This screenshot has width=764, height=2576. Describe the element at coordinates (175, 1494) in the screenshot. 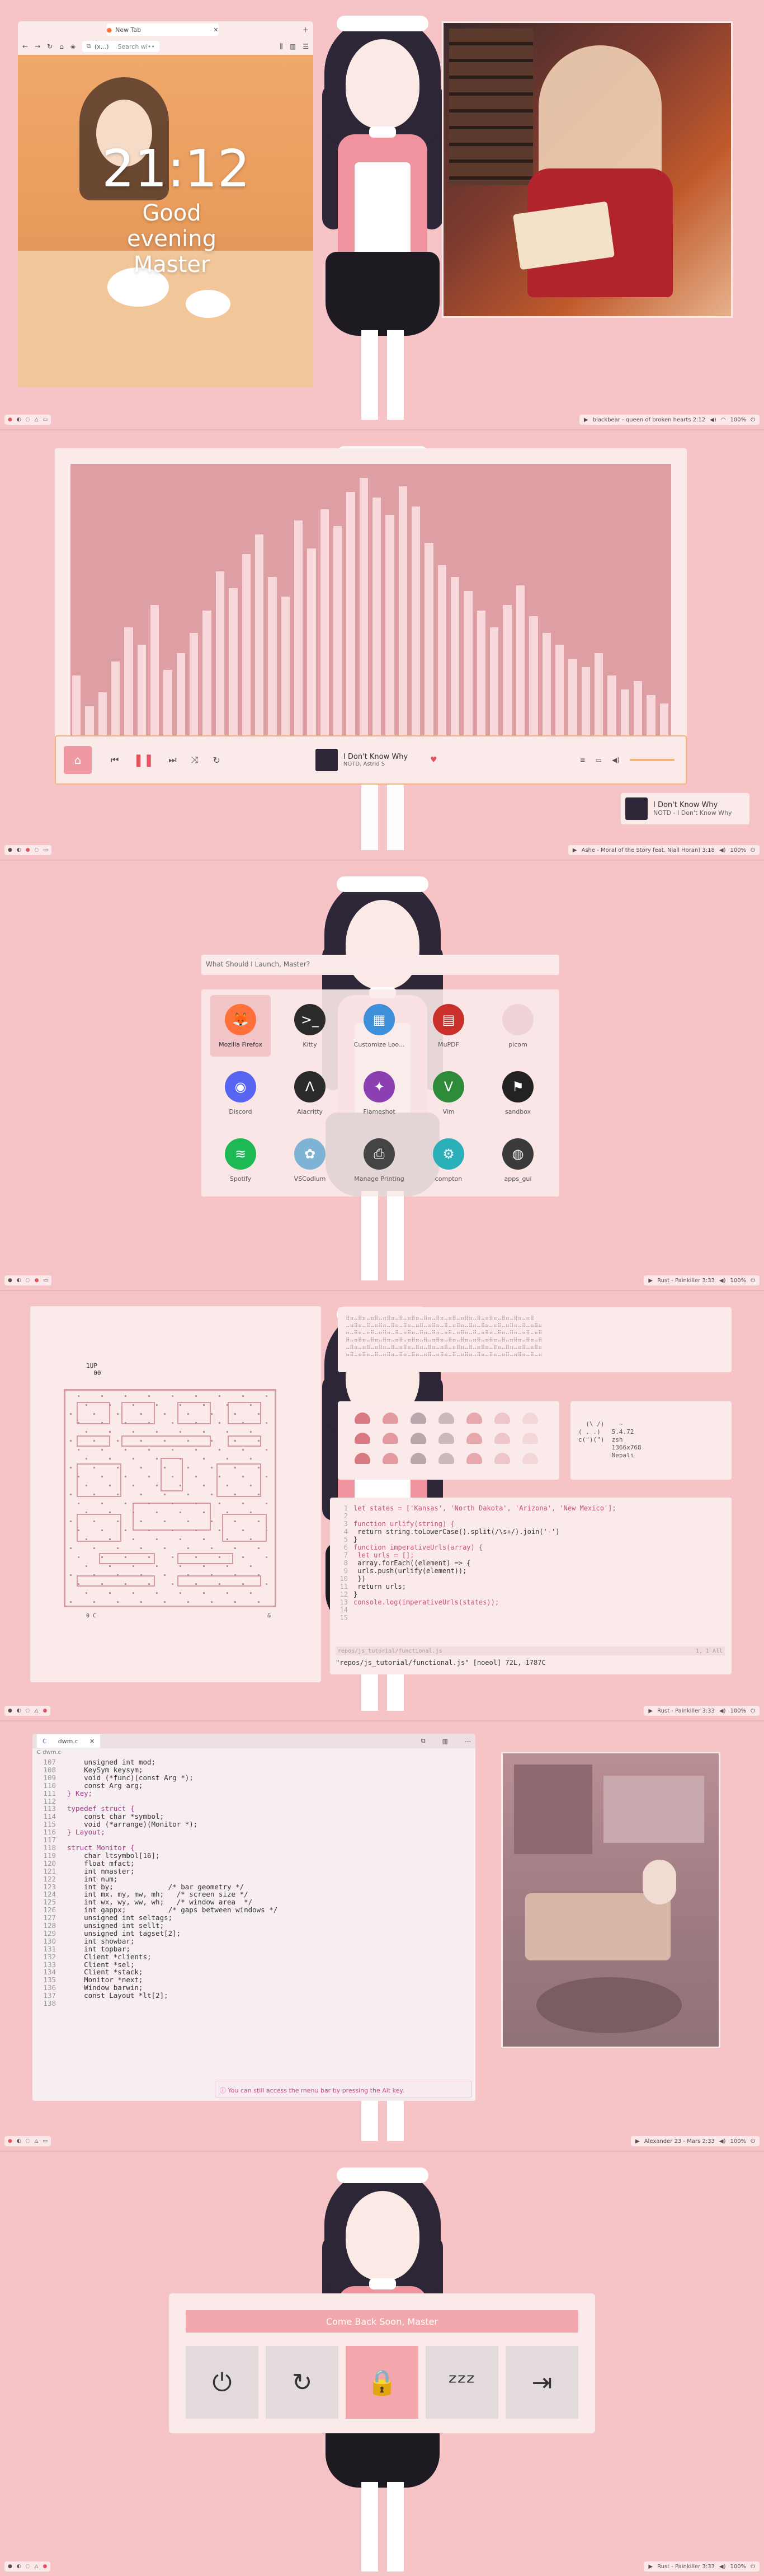

I see `pacman-terminal: 1UP 00 0 C &` at that location.